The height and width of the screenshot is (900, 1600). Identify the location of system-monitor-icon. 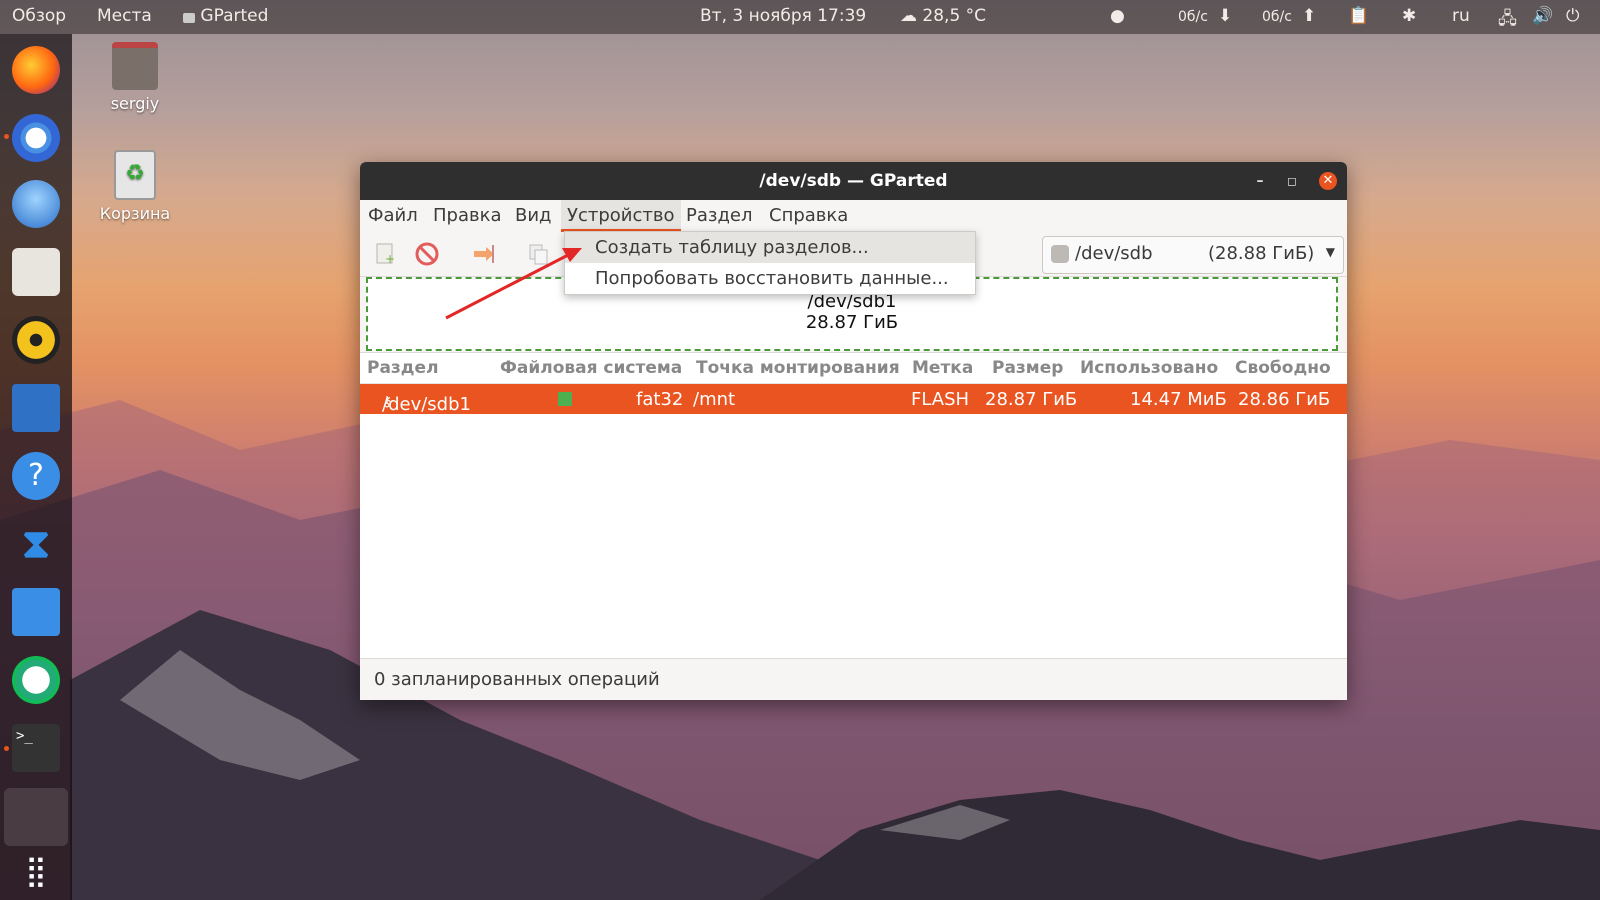
(36, 612).